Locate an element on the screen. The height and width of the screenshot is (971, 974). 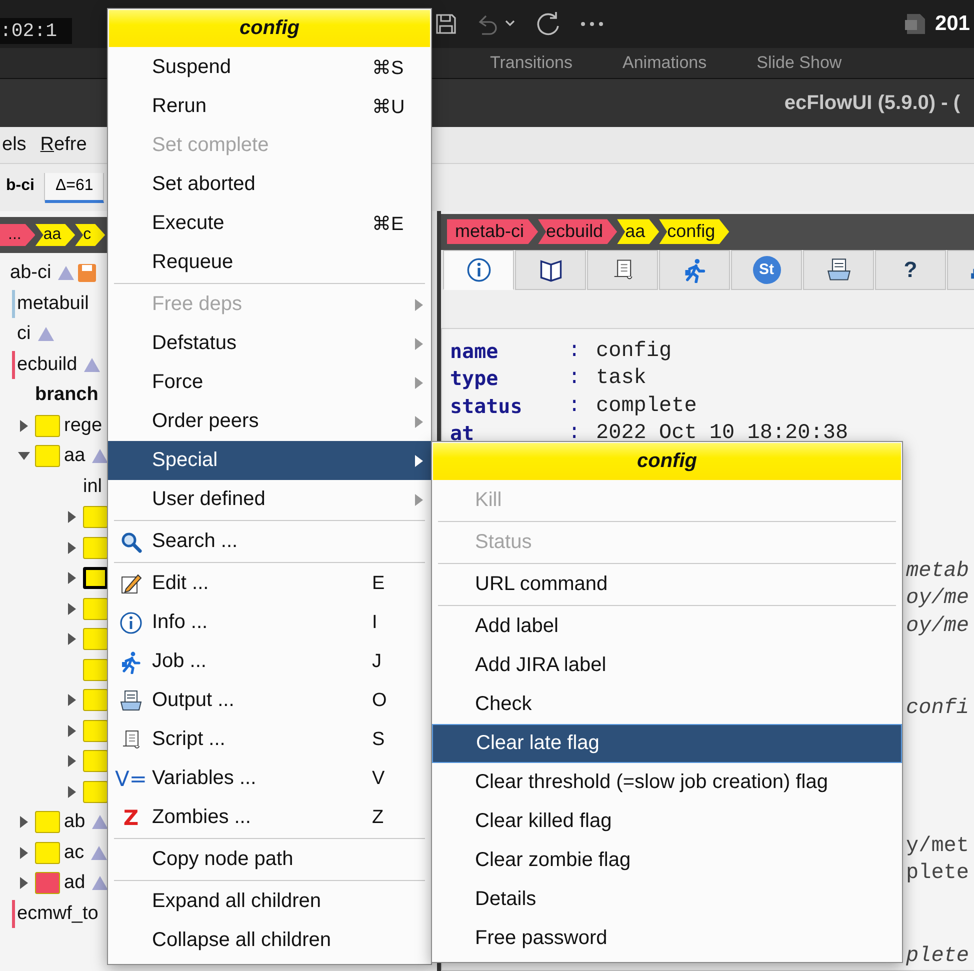
menu-item: Add label is located at coordinates (667, 626).